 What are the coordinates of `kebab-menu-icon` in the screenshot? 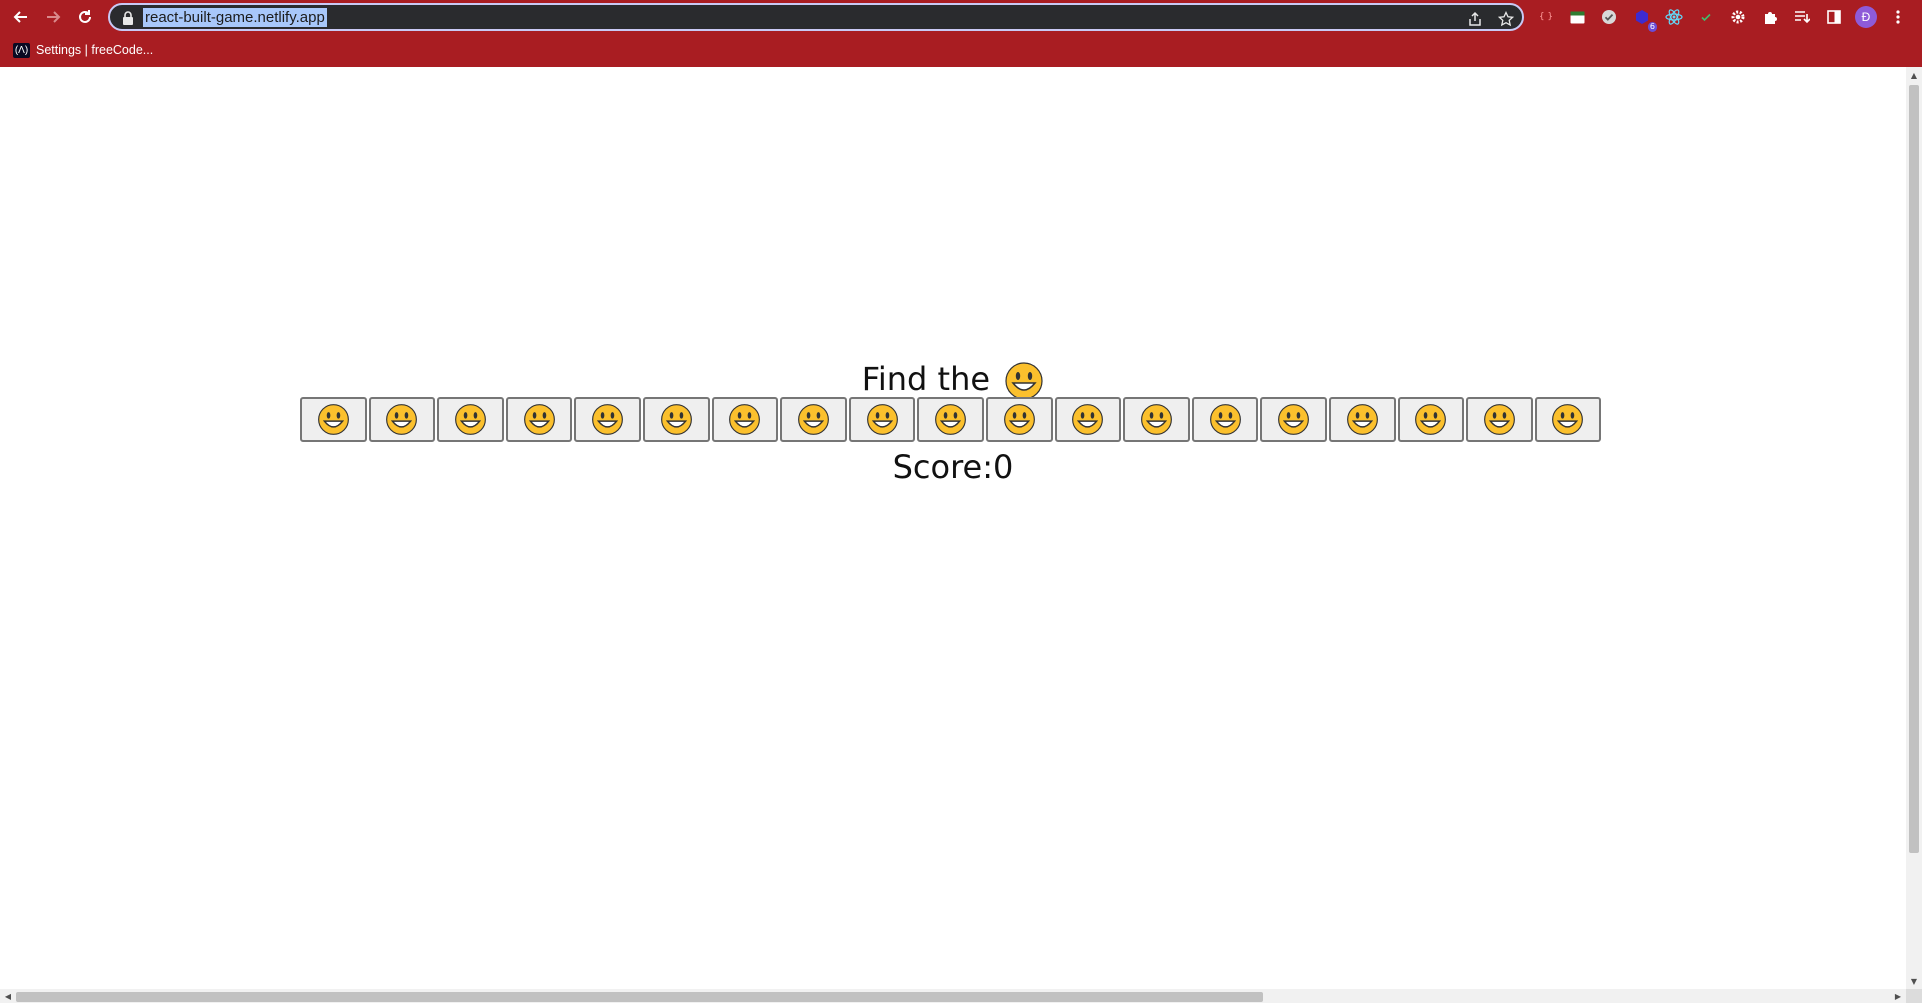 It's located at (1898, 17).